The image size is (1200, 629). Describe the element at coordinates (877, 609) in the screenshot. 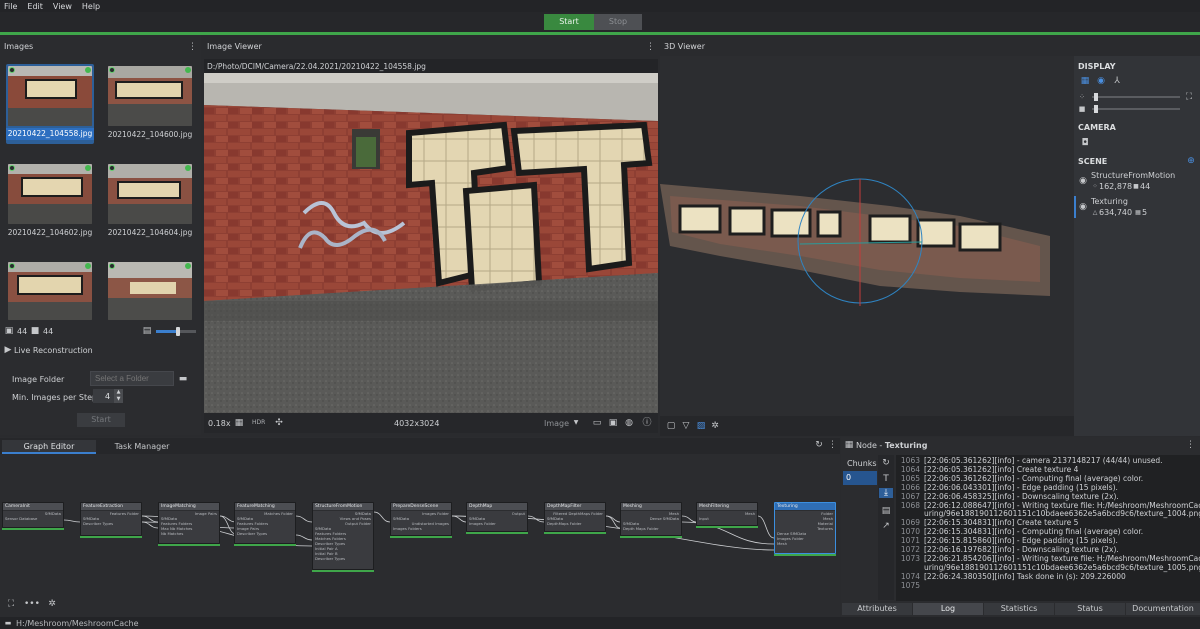

I see `tab-attributes: Attributes` at that location.